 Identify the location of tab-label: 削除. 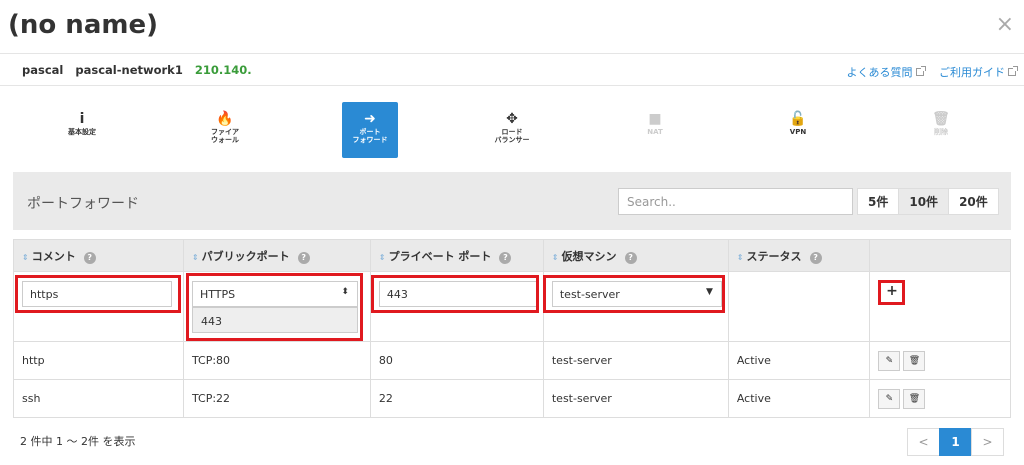
(941, 132).